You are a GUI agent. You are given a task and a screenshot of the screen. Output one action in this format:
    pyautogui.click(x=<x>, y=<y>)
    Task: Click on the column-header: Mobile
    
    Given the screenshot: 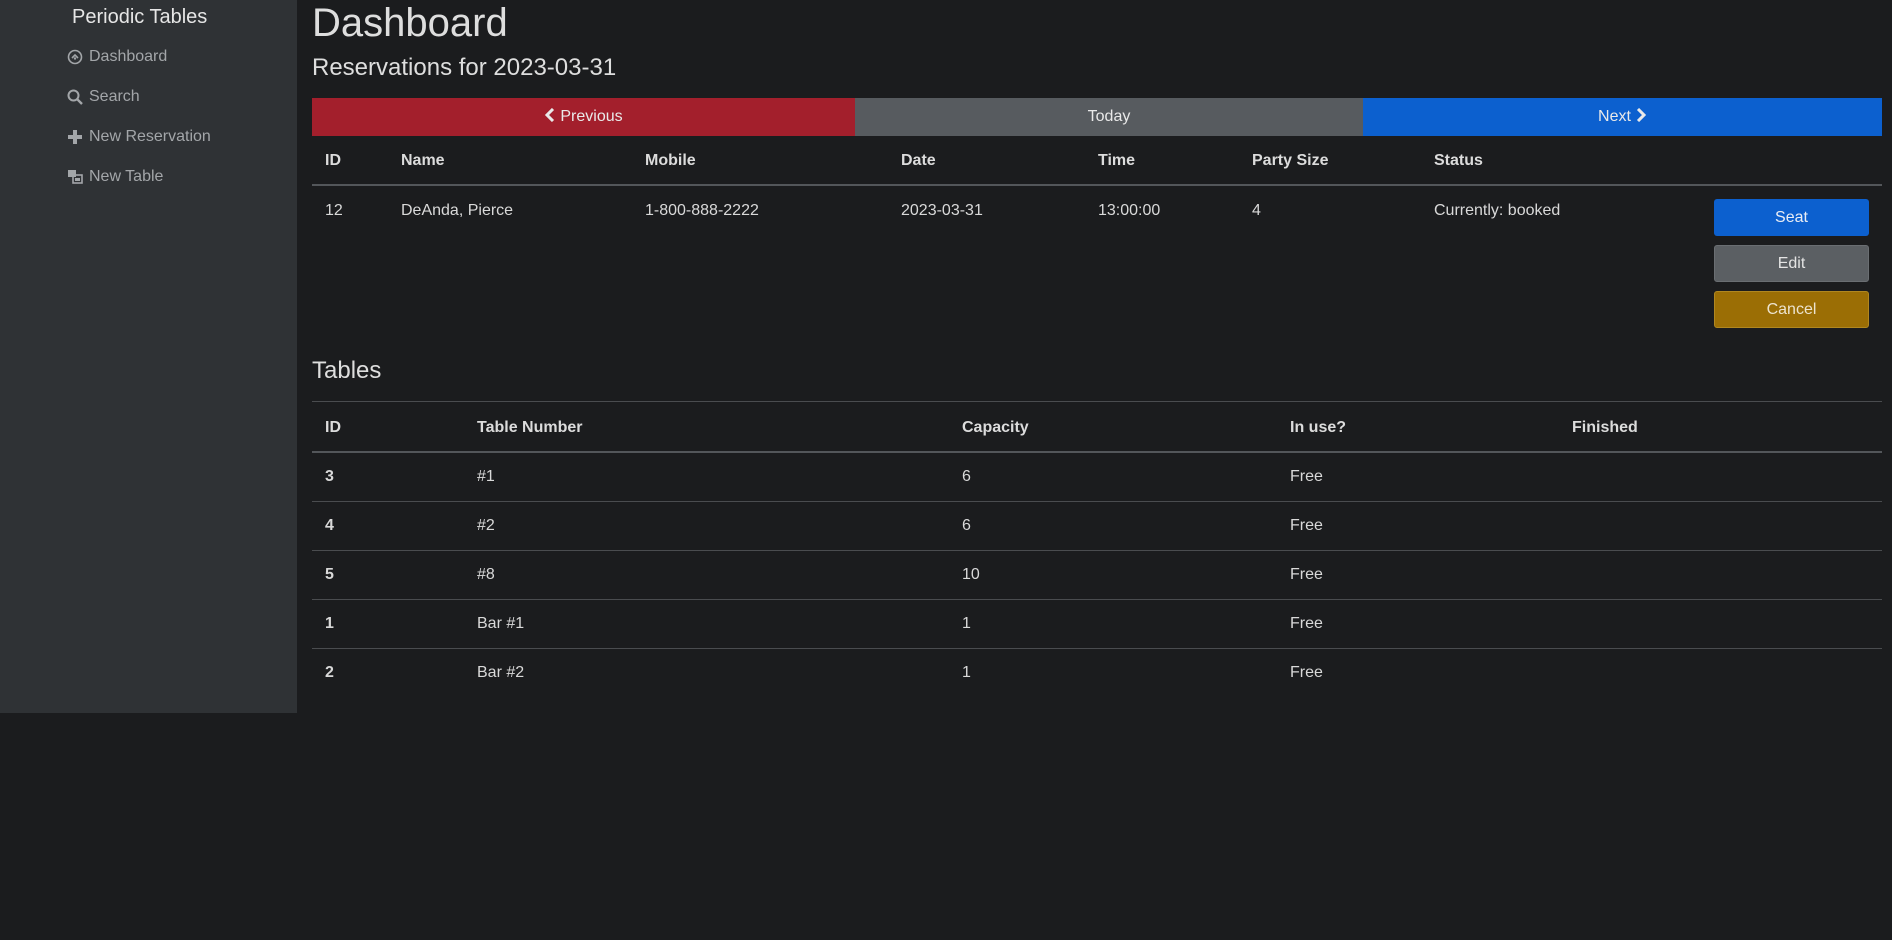 What is the action you would take?
    pyautogui.click(x=670, y=160)
    